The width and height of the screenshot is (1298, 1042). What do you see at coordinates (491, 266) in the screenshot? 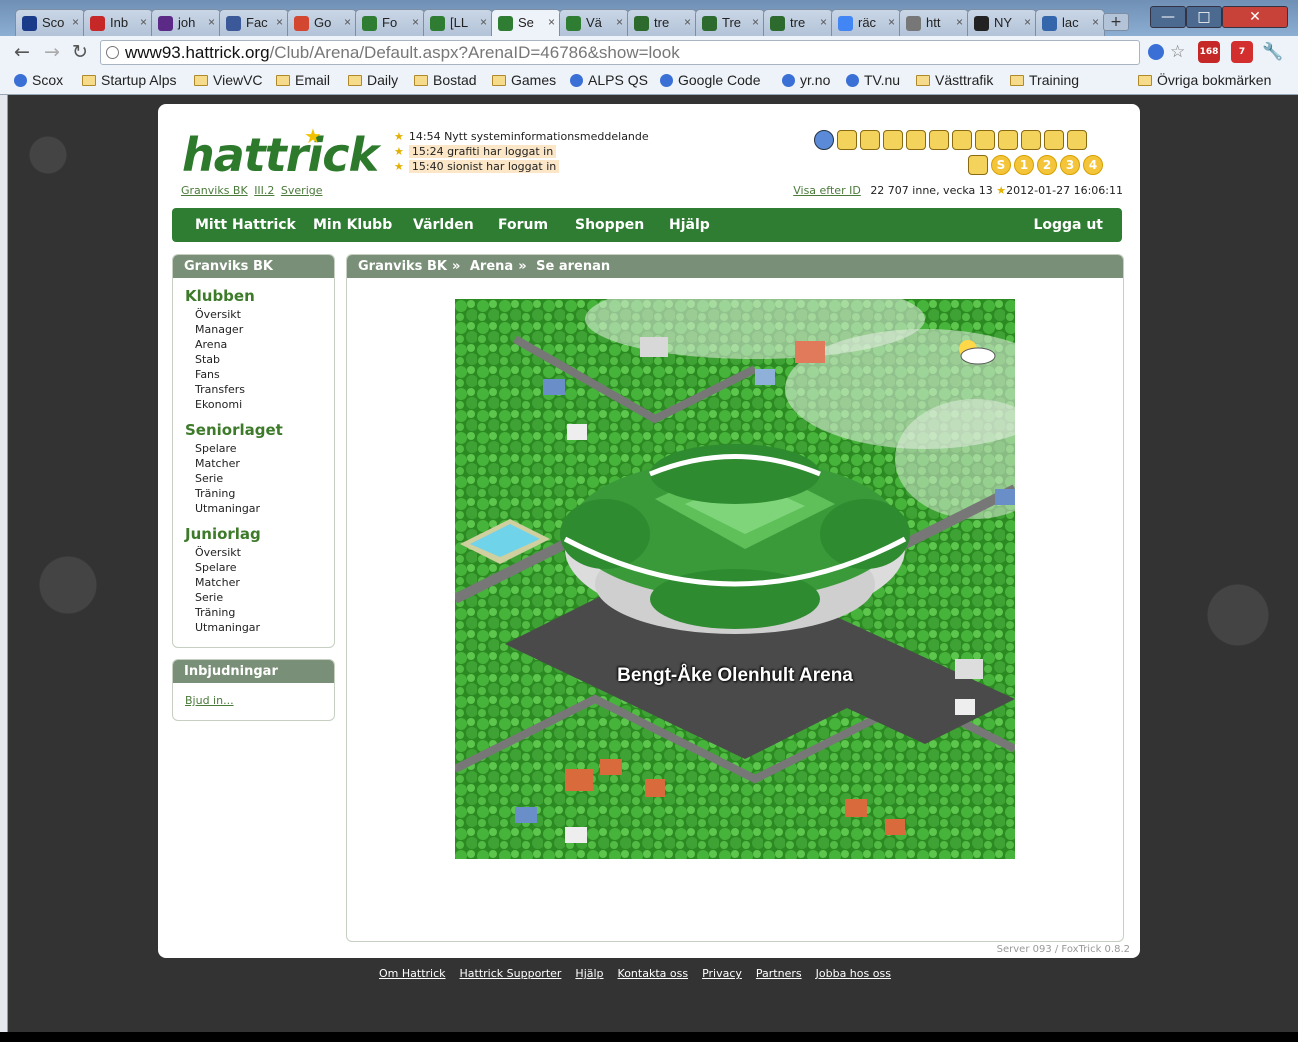
I see `breadcrumb-arena: Arena` at bounding box center [491, 266].